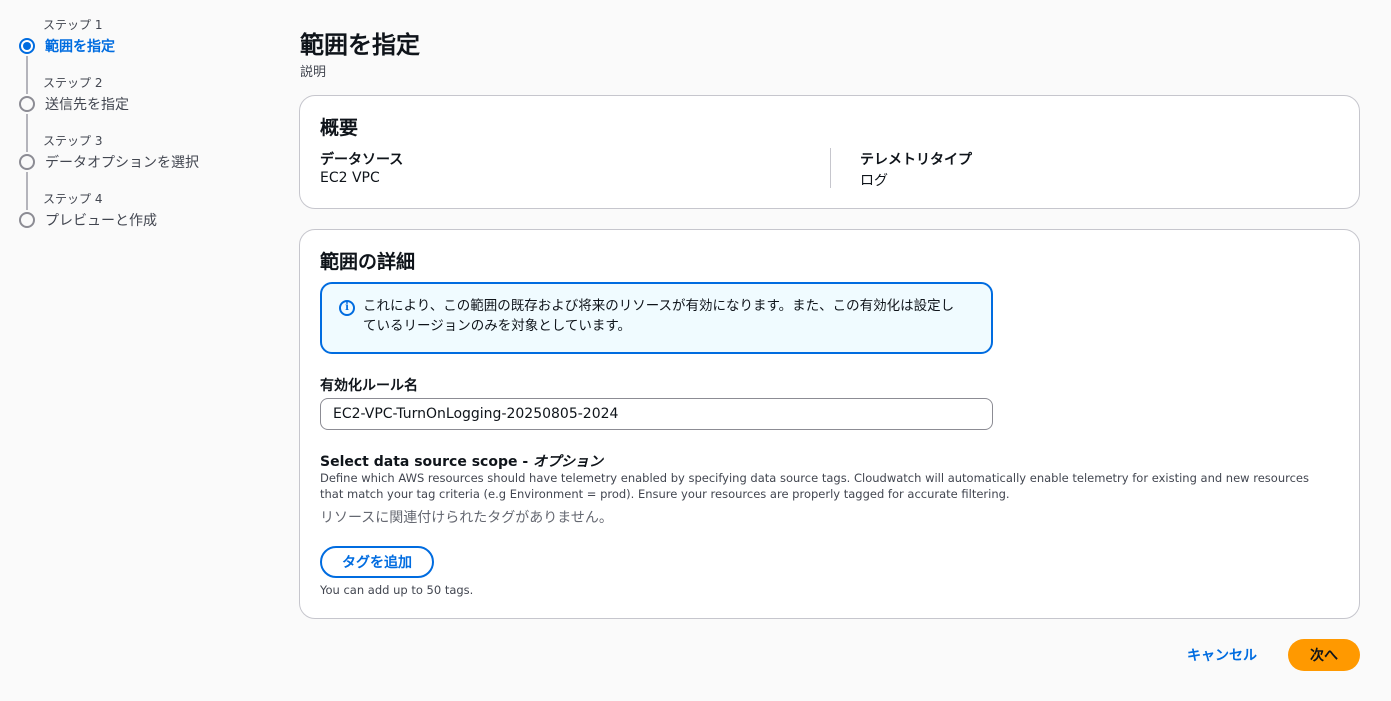  I want to click on scope-label: Select data source scope - オプション, so click(461, 461).